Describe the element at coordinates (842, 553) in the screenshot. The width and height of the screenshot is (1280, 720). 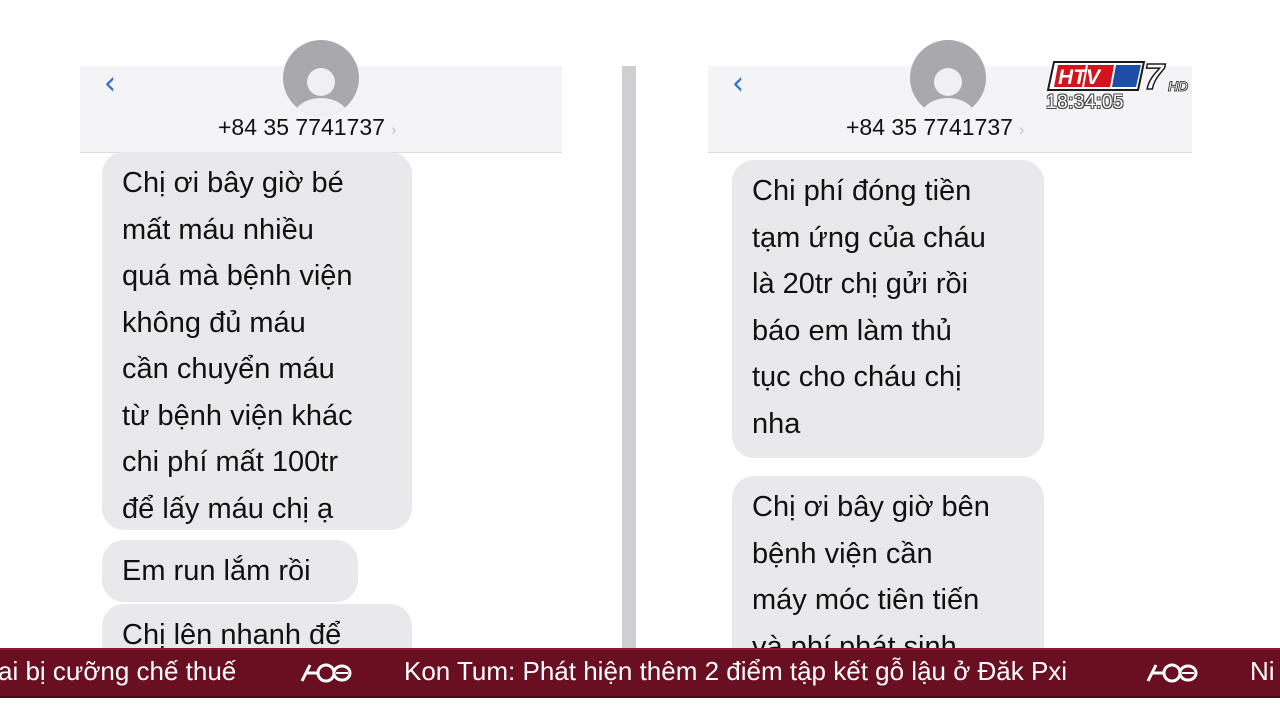
I see `message-line: bệnh viện cần` at that location.